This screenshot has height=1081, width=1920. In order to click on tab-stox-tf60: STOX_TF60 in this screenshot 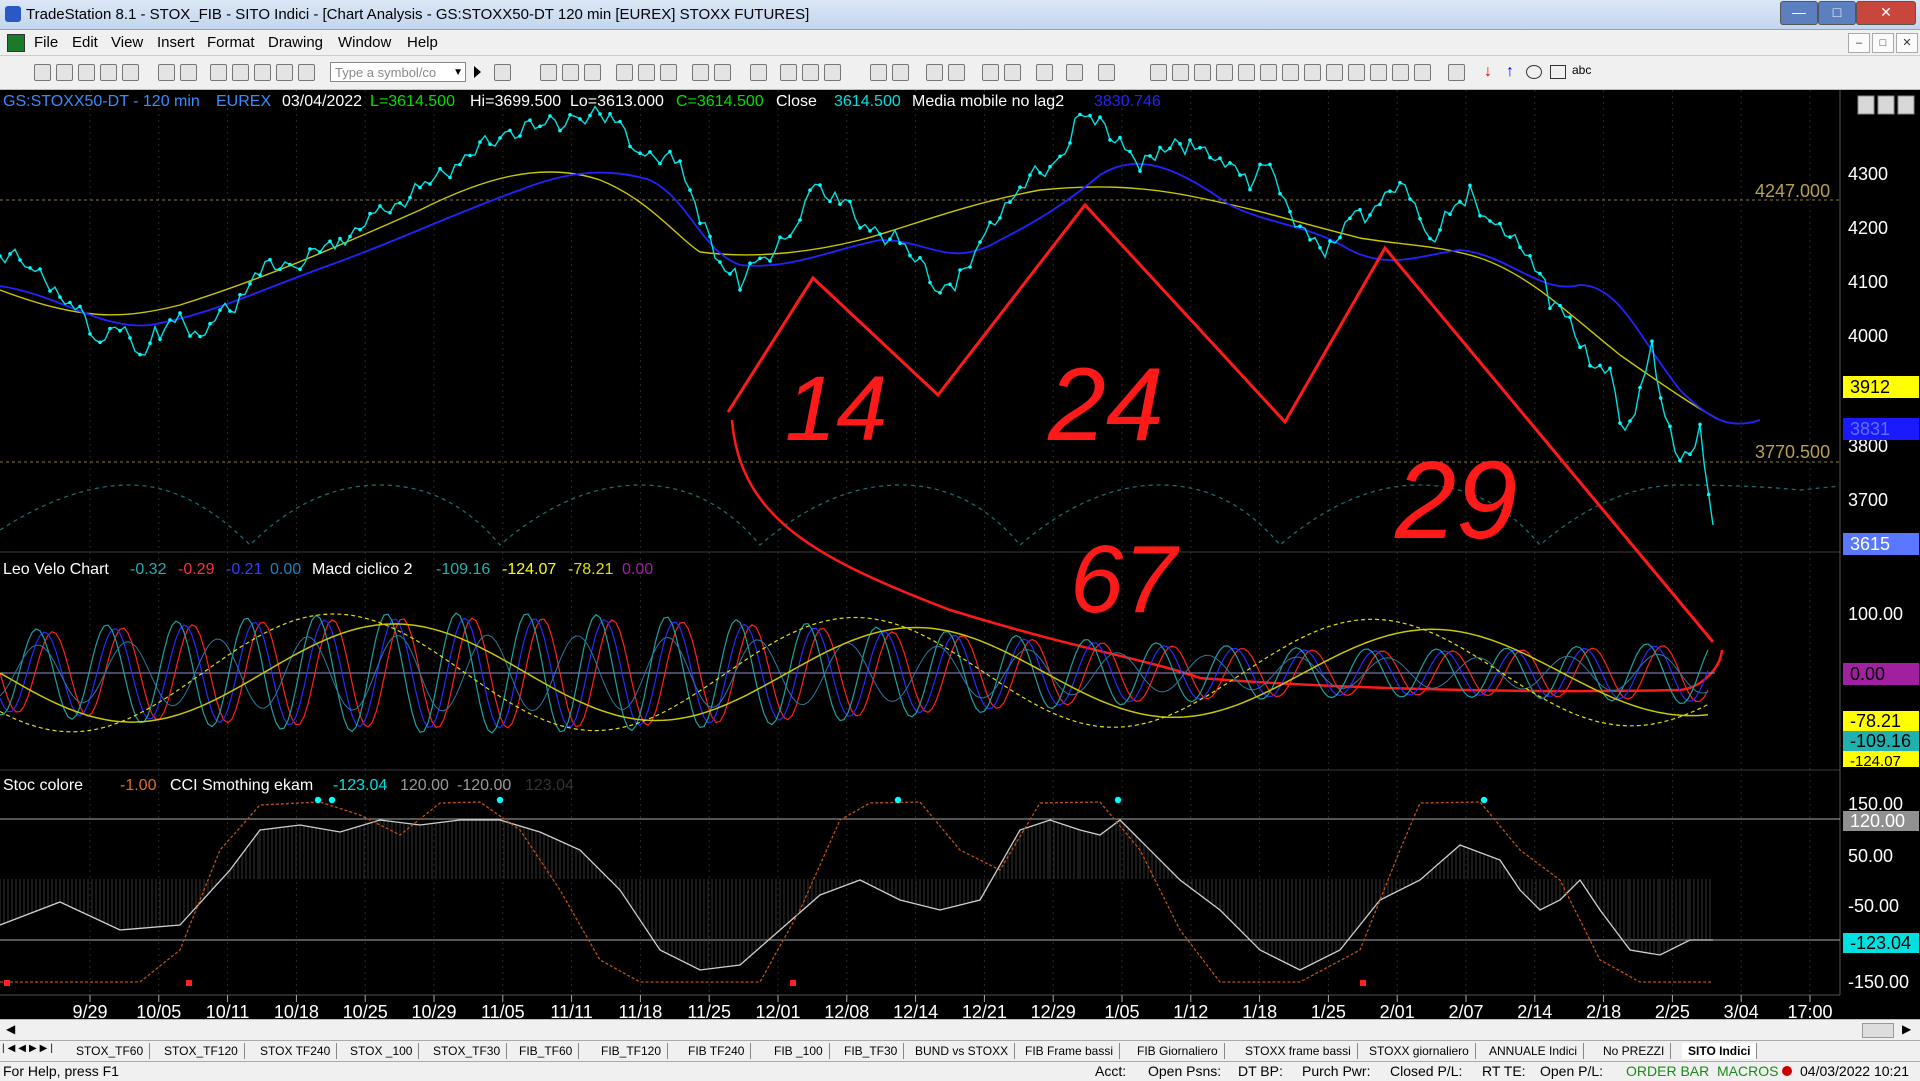, I will do `click(110, 1051)`.